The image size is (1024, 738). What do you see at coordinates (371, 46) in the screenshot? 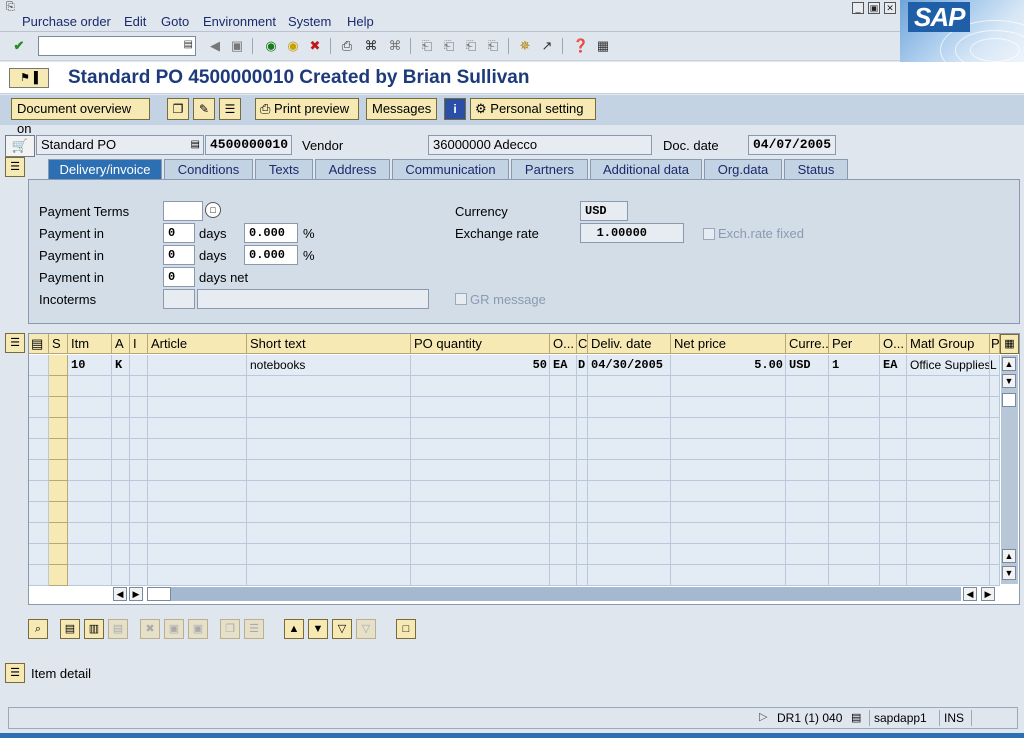
I see `find-icon: ⌘` at bounding box center [371, 46].